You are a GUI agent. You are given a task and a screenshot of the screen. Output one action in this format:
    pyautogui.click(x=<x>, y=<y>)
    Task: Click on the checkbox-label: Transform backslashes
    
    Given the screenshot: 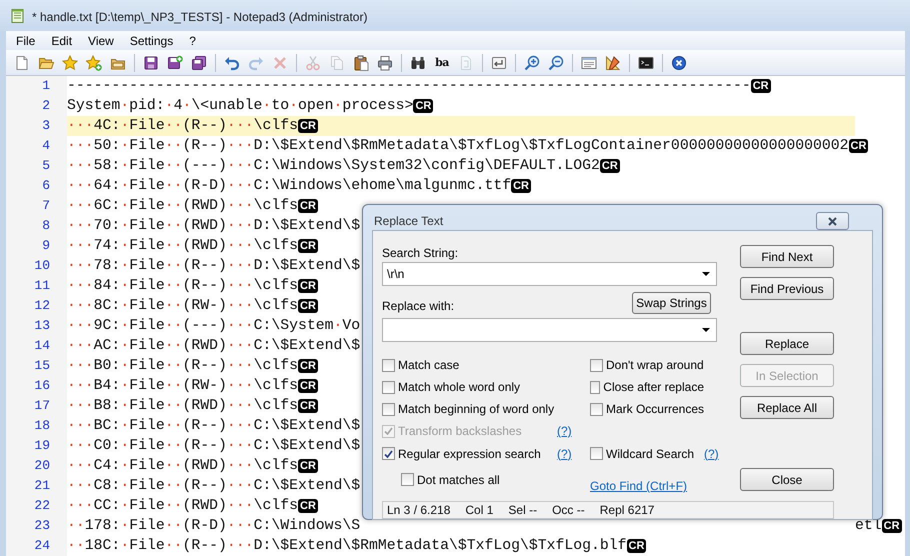 What is the action you would take?
    pyautogui.click(x=460, y=431)
    